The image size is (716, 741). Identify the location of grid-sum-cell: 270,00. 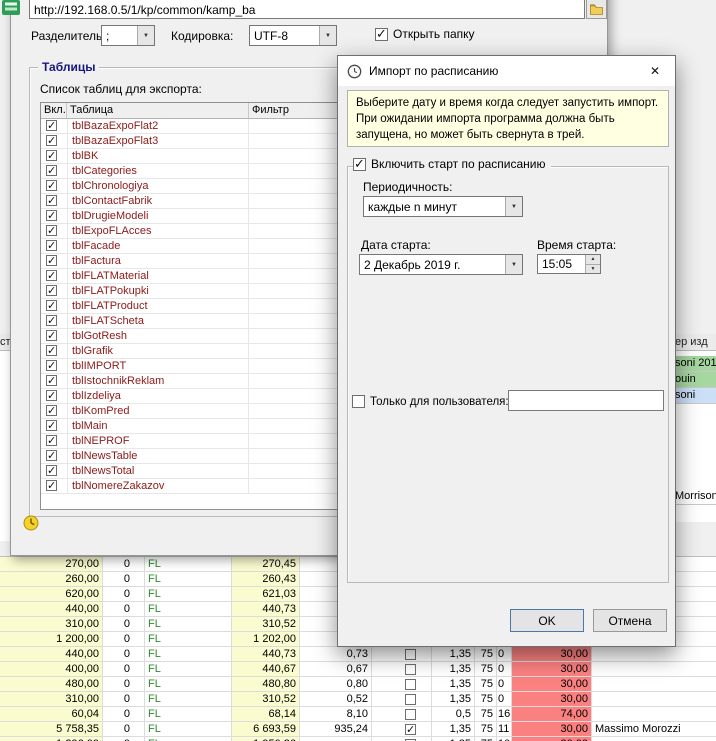
(51, 564).